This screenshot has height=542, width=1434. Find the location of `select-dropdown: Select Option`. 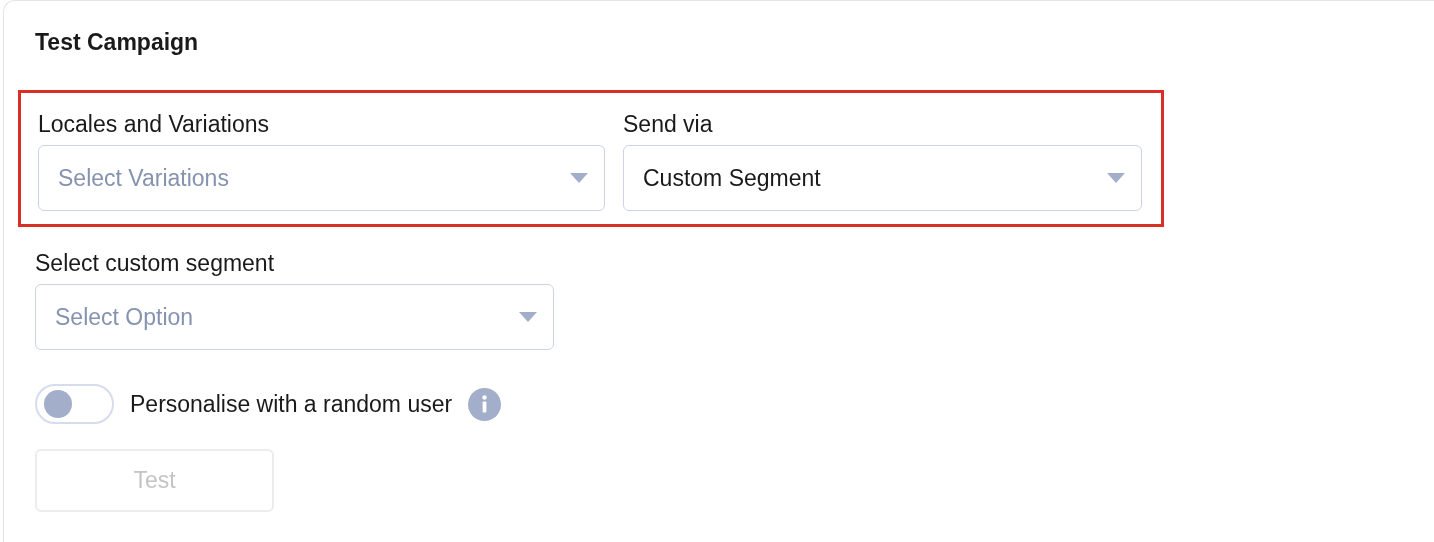

select-dropdown: Select Option is located at coordinates (294, 317).